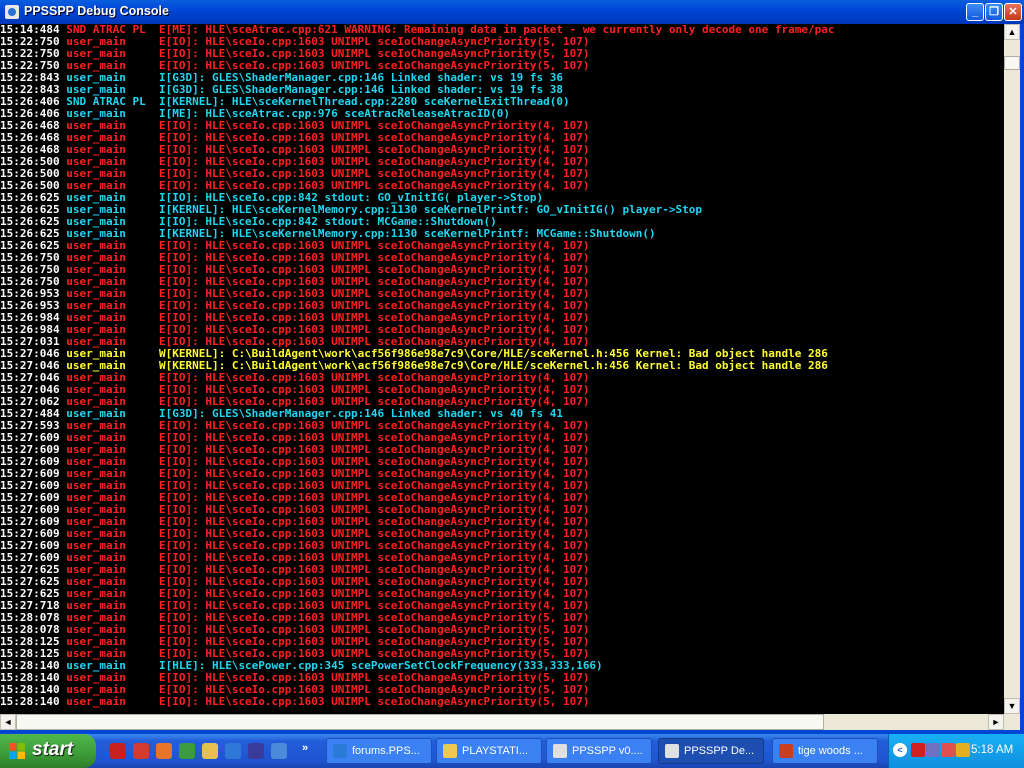  Describe the element at coordinates (164, 751) in the screenshot. I see `firefox-icon` at that location.